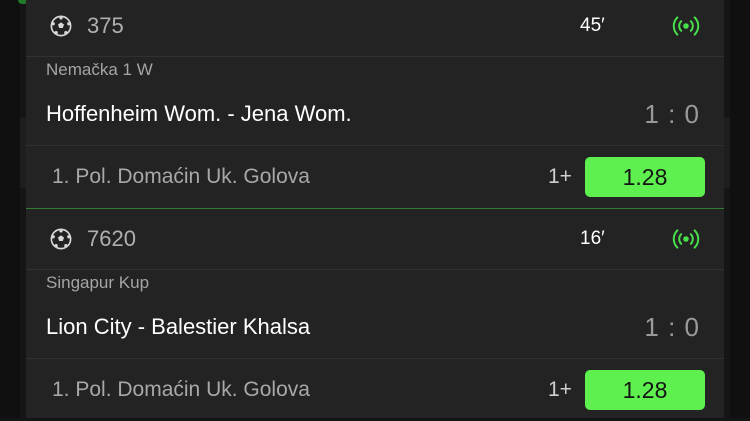  I want to click on event-id: 375, so click(105, 25).